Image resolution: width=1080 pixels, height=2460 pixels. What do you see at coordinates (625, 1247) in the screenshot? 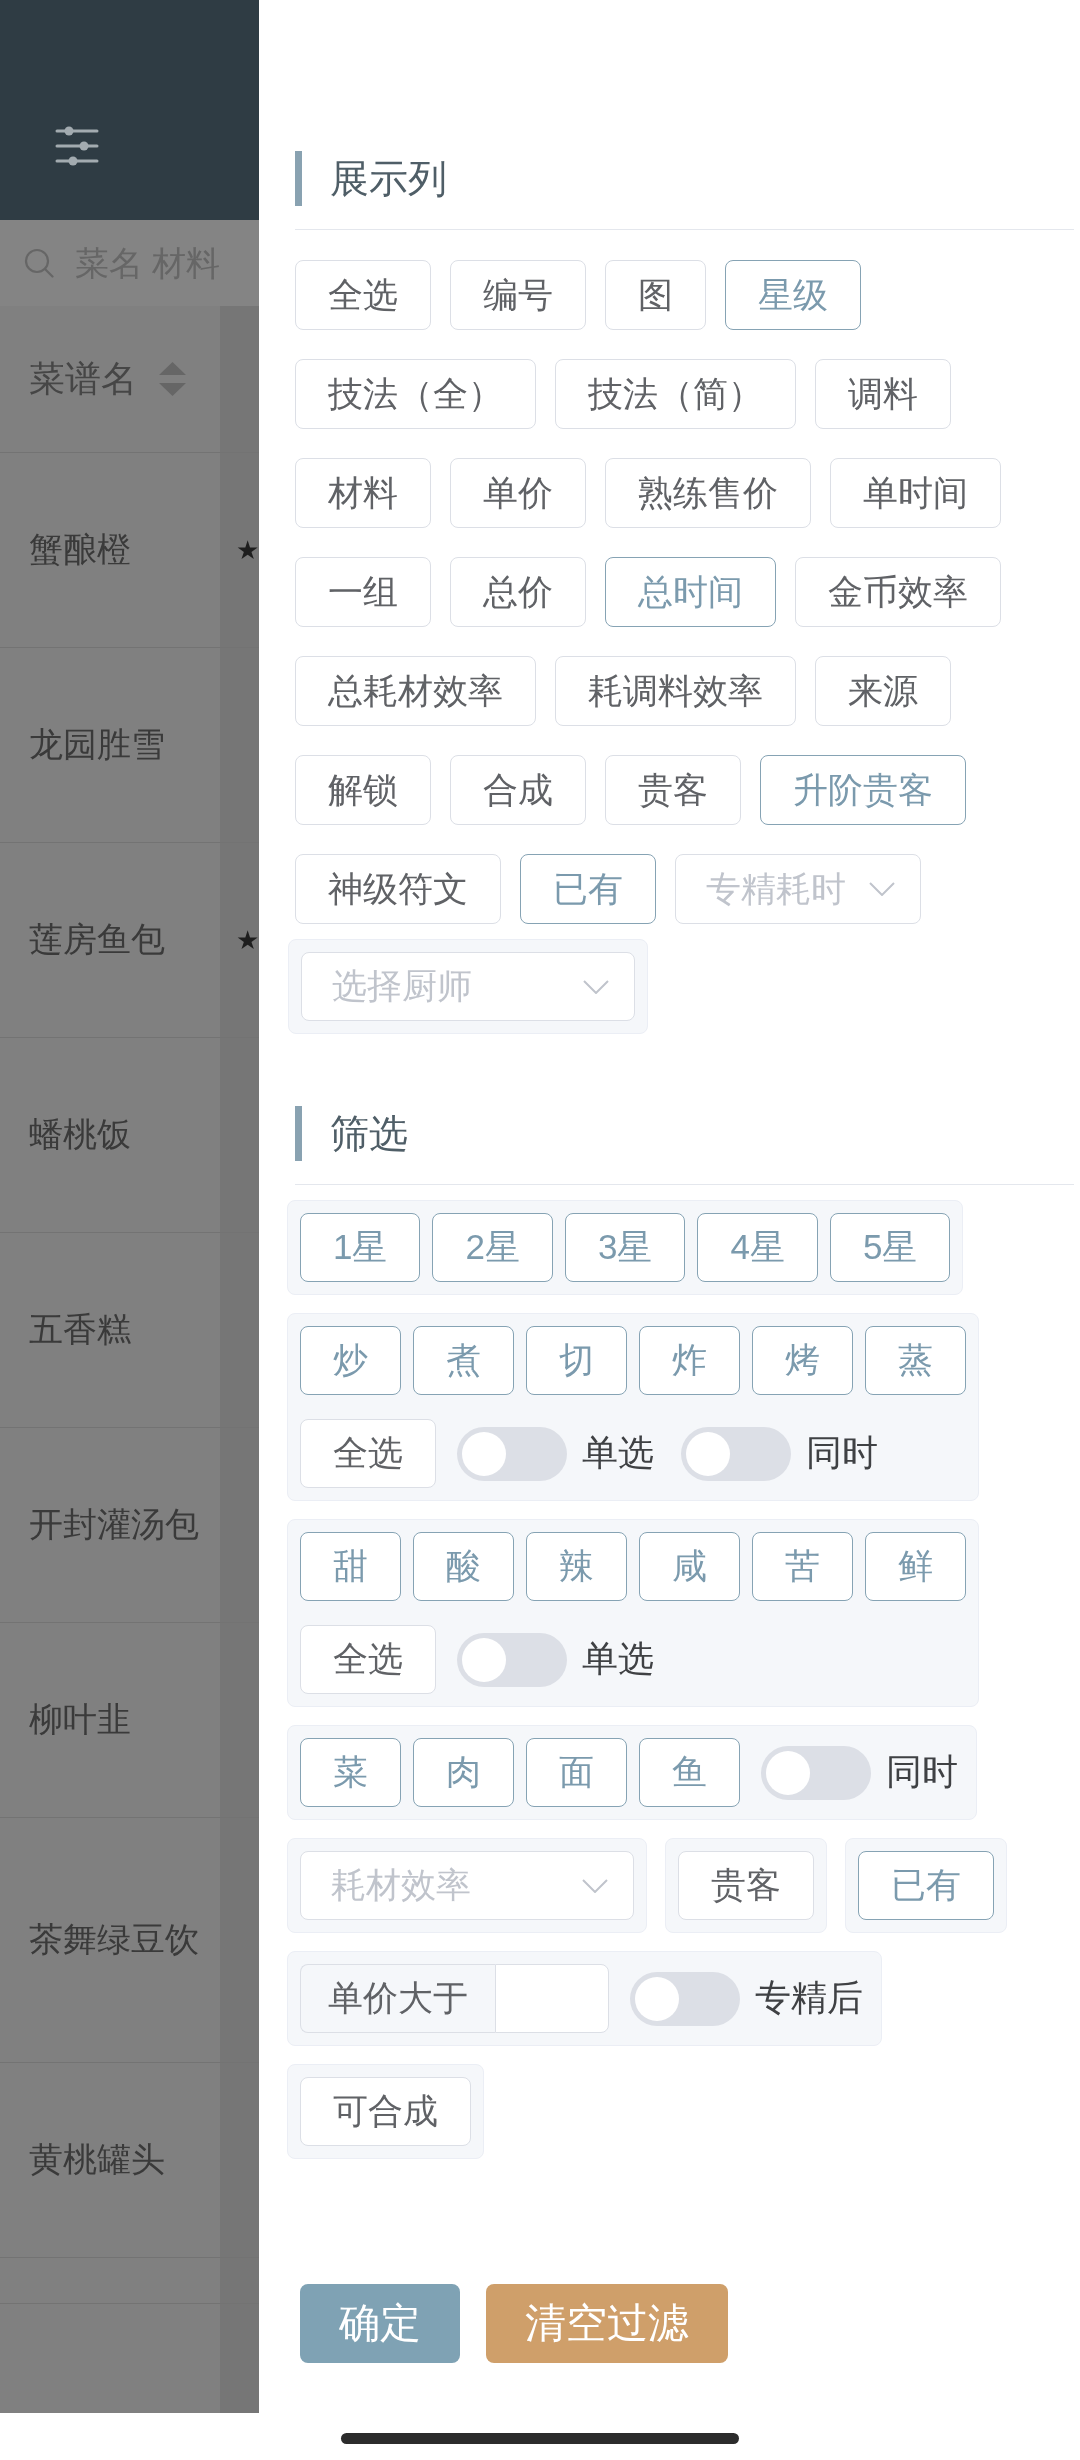
I see `filter-button: 3星` at bounding box center [625, 1247].